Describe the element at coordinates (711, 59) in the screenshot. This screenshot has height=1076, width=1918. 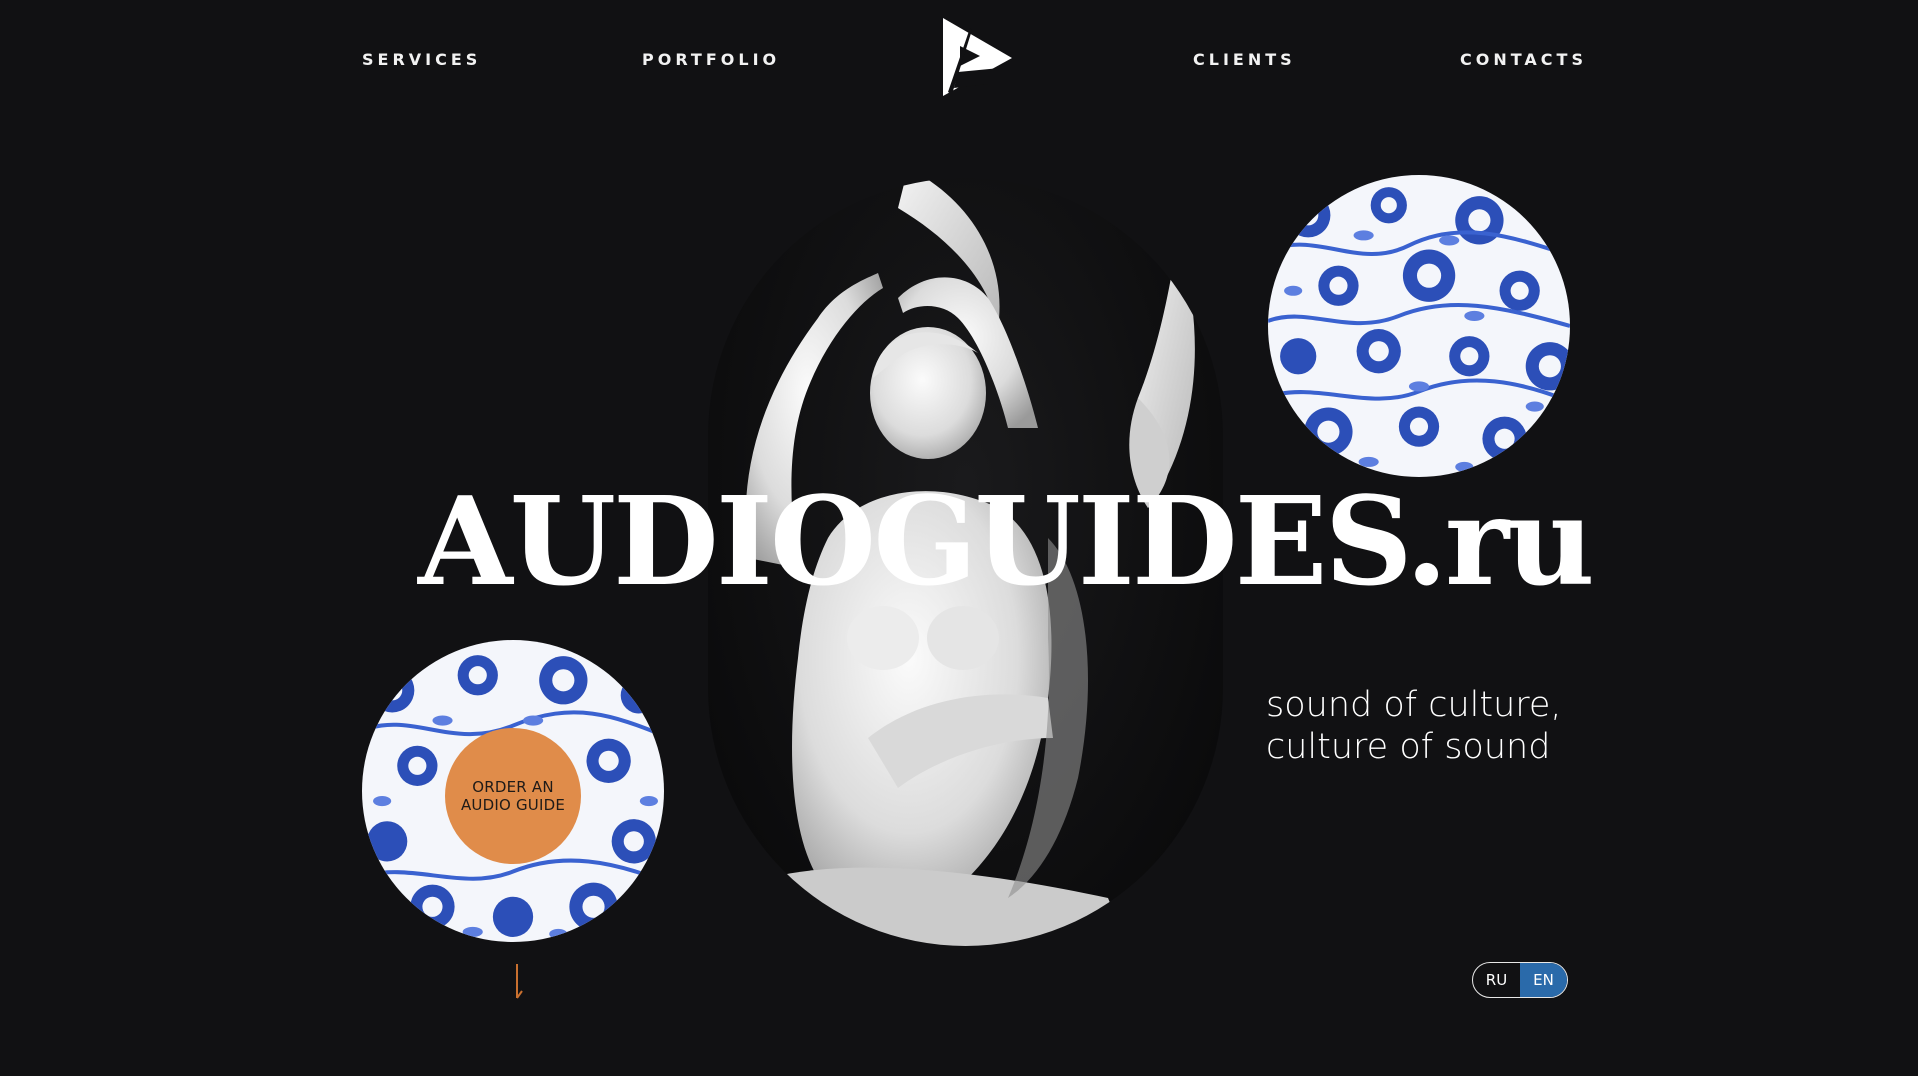
I see `nav-portfolio: PORTFOLIO` at that location.